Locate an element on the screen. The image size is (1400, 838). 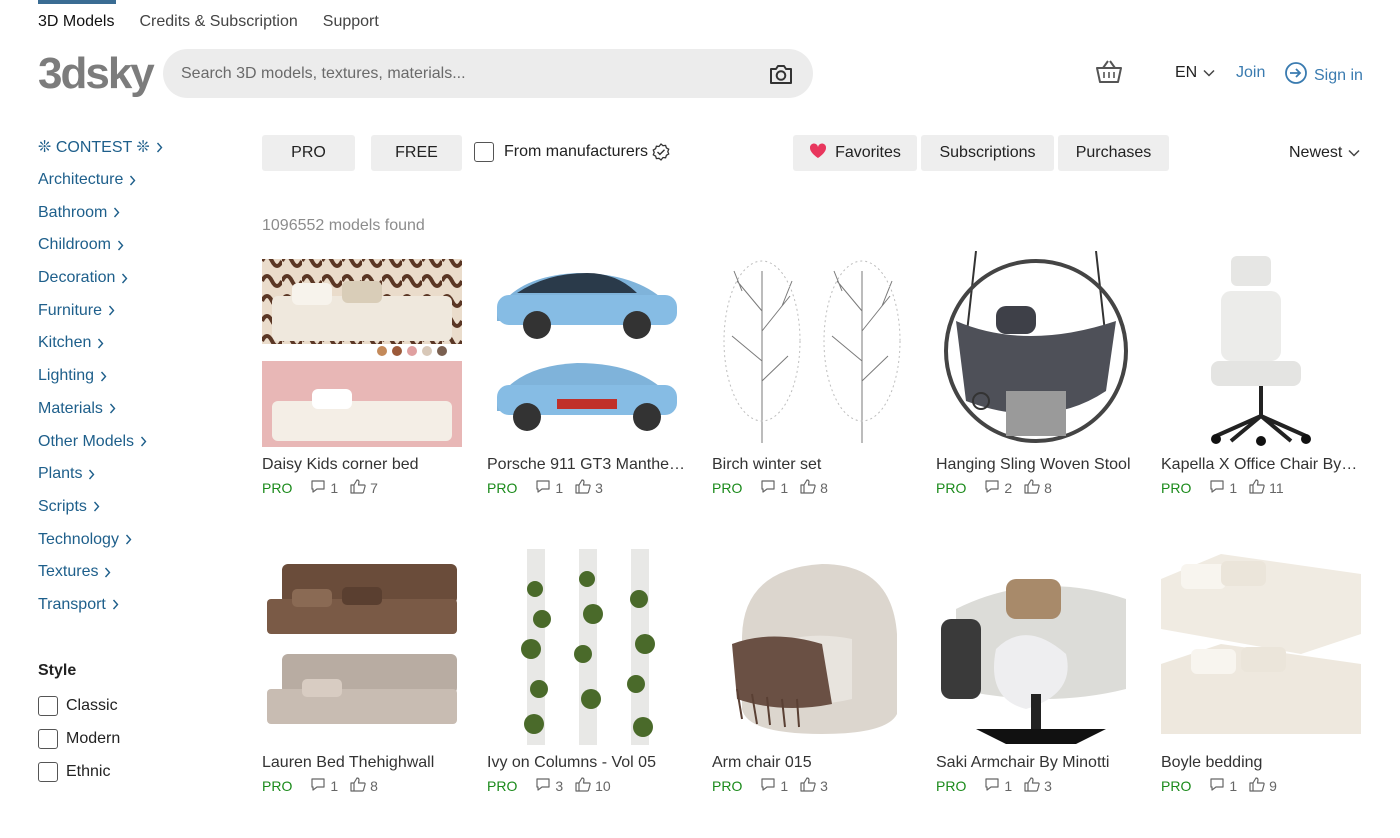
model-card: Hanging Sling Woven Stool PRO 2 8 is located at coordinates (1036, 373).